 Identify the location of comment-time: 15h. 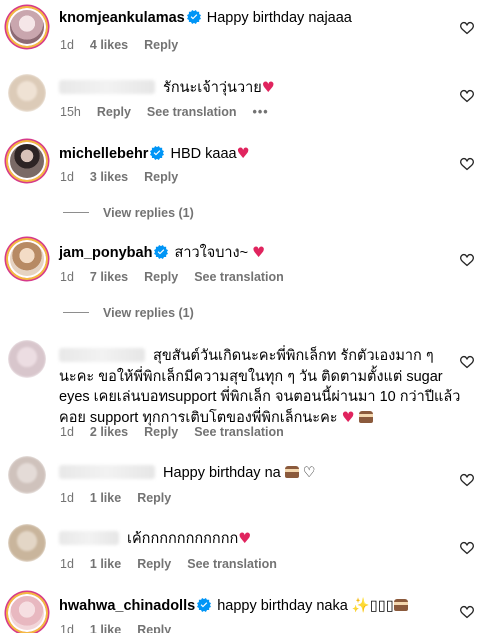
(70, 112).